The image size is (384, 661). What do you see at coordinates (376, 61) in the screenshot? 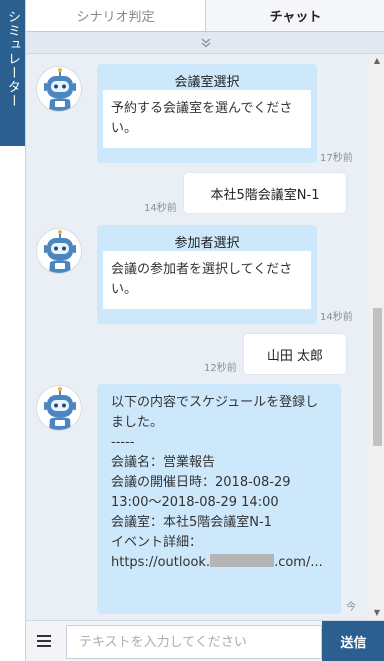
I see `scroll-up-arrow-icon: ▲` at bounding box center [376, 61].